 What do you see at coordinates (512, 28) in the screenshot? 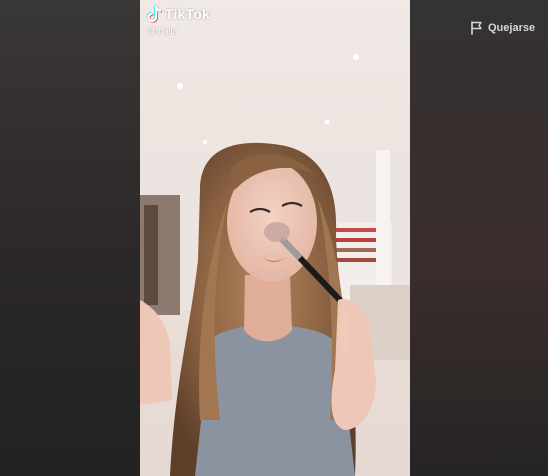
I see `report-label: Quejarse` at bounding box center [512, 28].